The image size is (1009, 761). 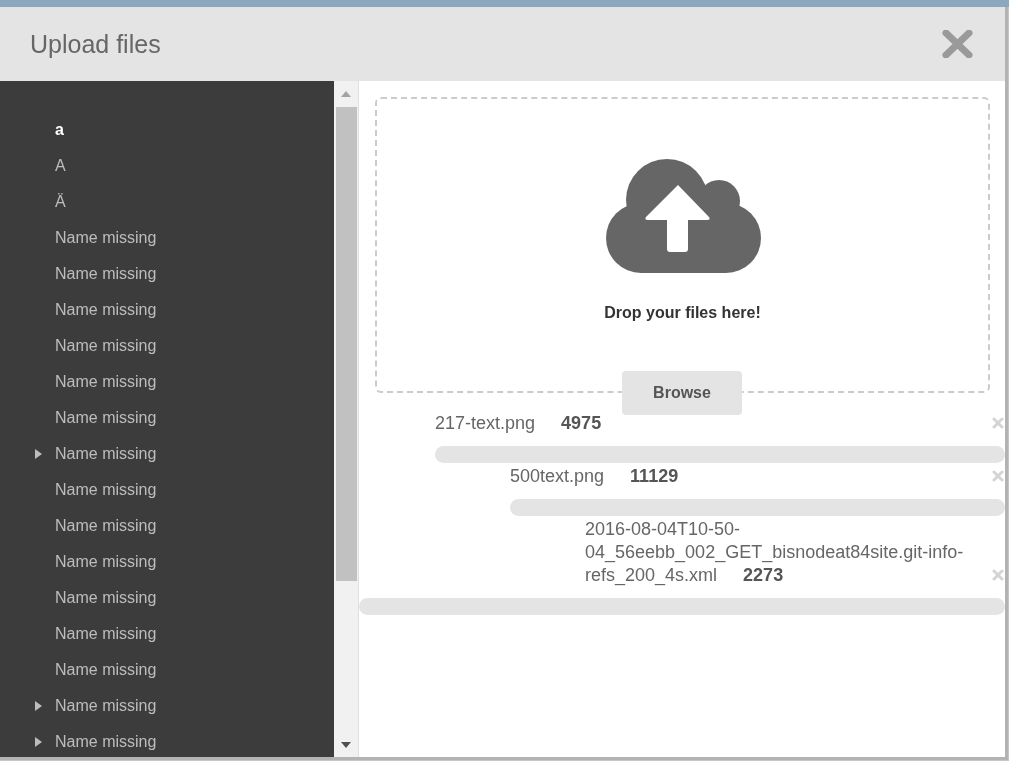 I want to click on scrollbar, so click(x=346, y=419).